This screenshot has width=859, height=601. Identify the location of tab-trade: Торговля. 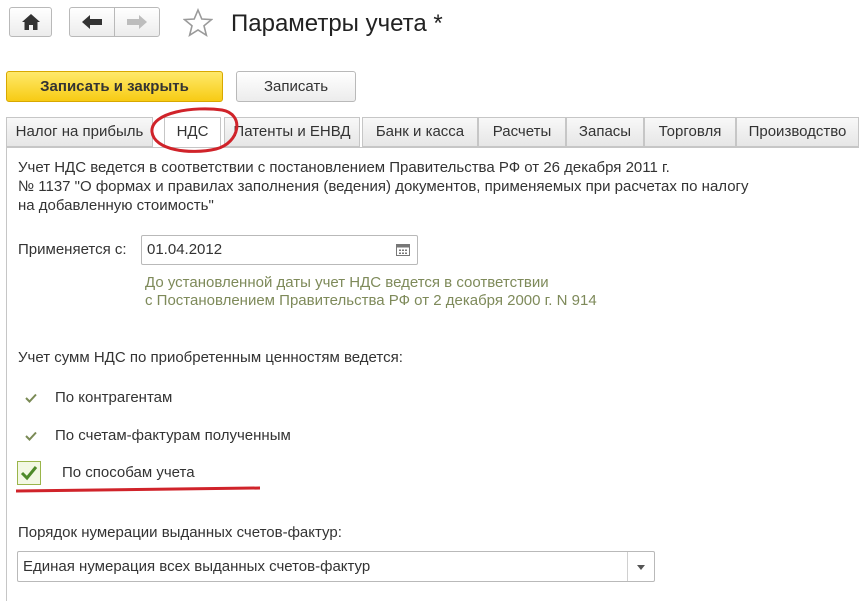
(690, 132).